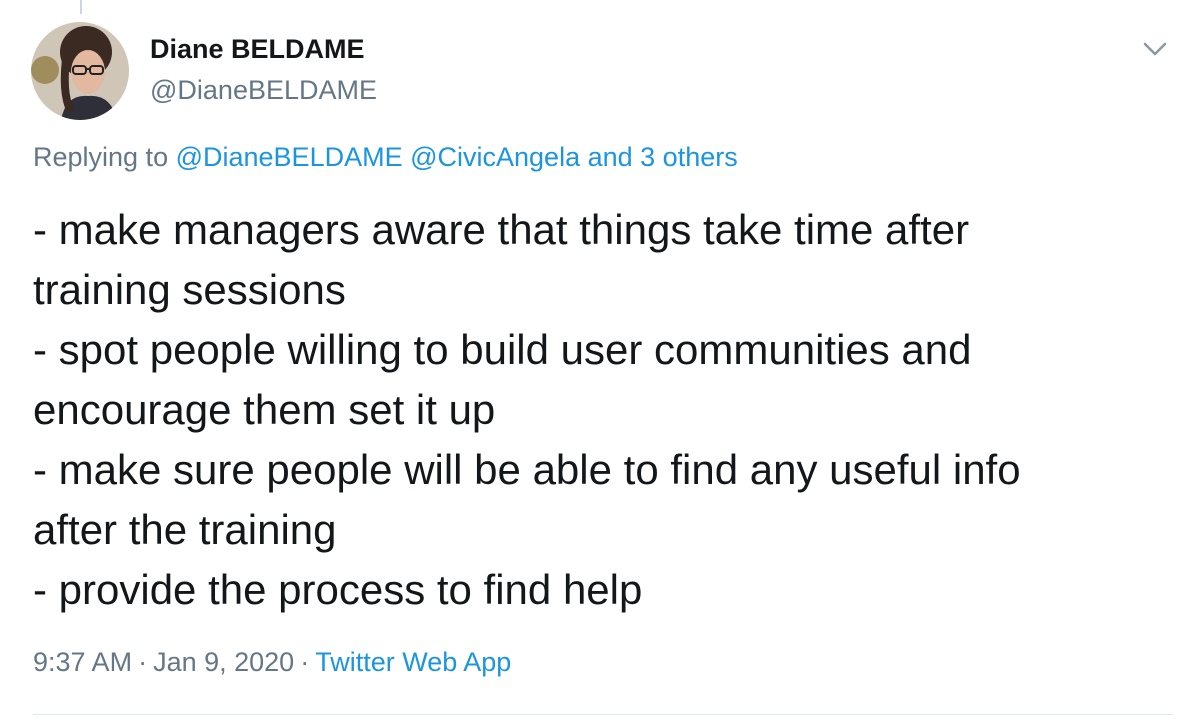 Image resolution: width=1200 pixels, height=720 pixels. What do you see at coordinates (603, 714) in the screenshot?
I see `divider` at bounding box center [603, 714].